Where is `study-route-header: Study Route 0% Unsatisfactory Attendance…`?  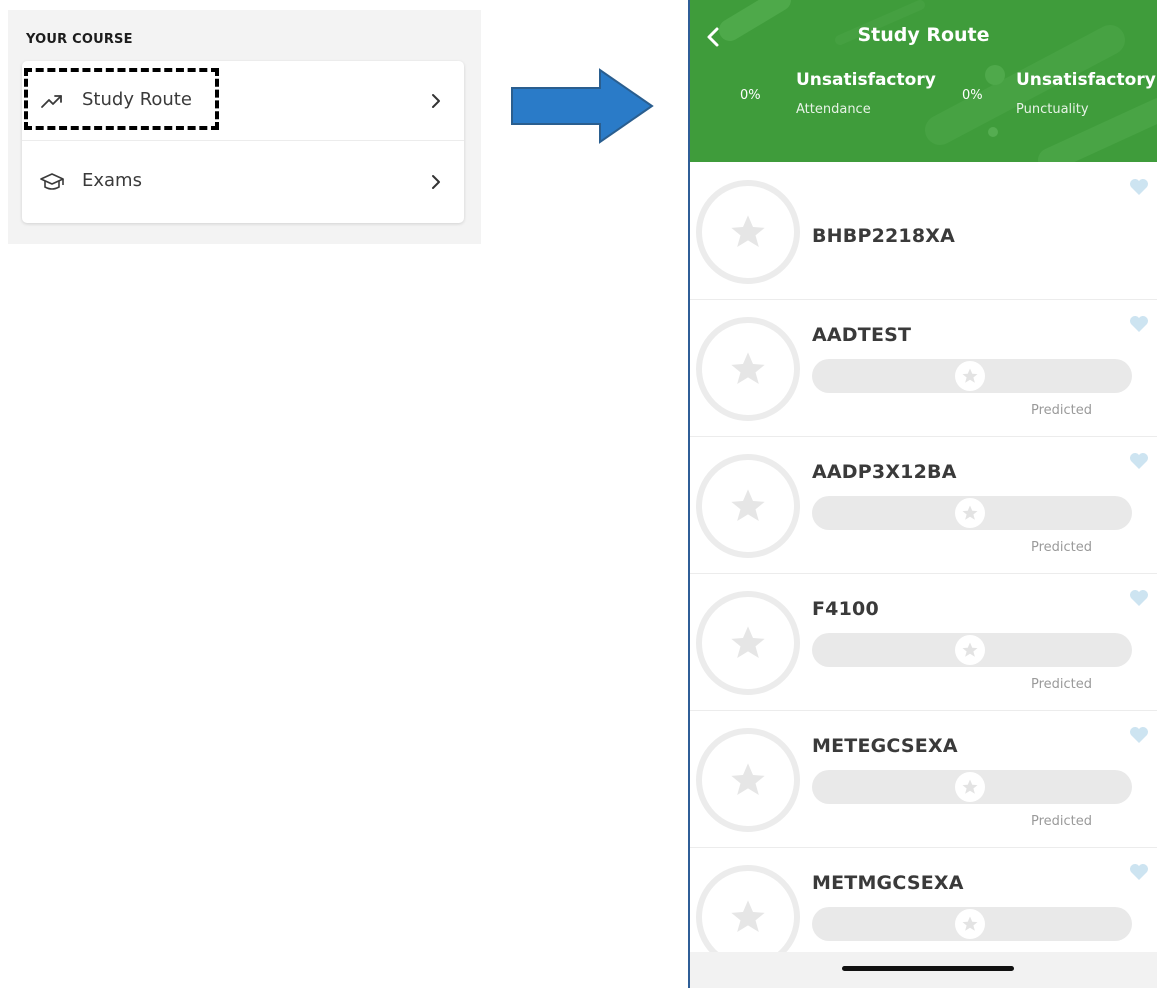
study-route-header: Study Route 0% Unsatisfactory Attendance… is located at coordinates (923, 81).